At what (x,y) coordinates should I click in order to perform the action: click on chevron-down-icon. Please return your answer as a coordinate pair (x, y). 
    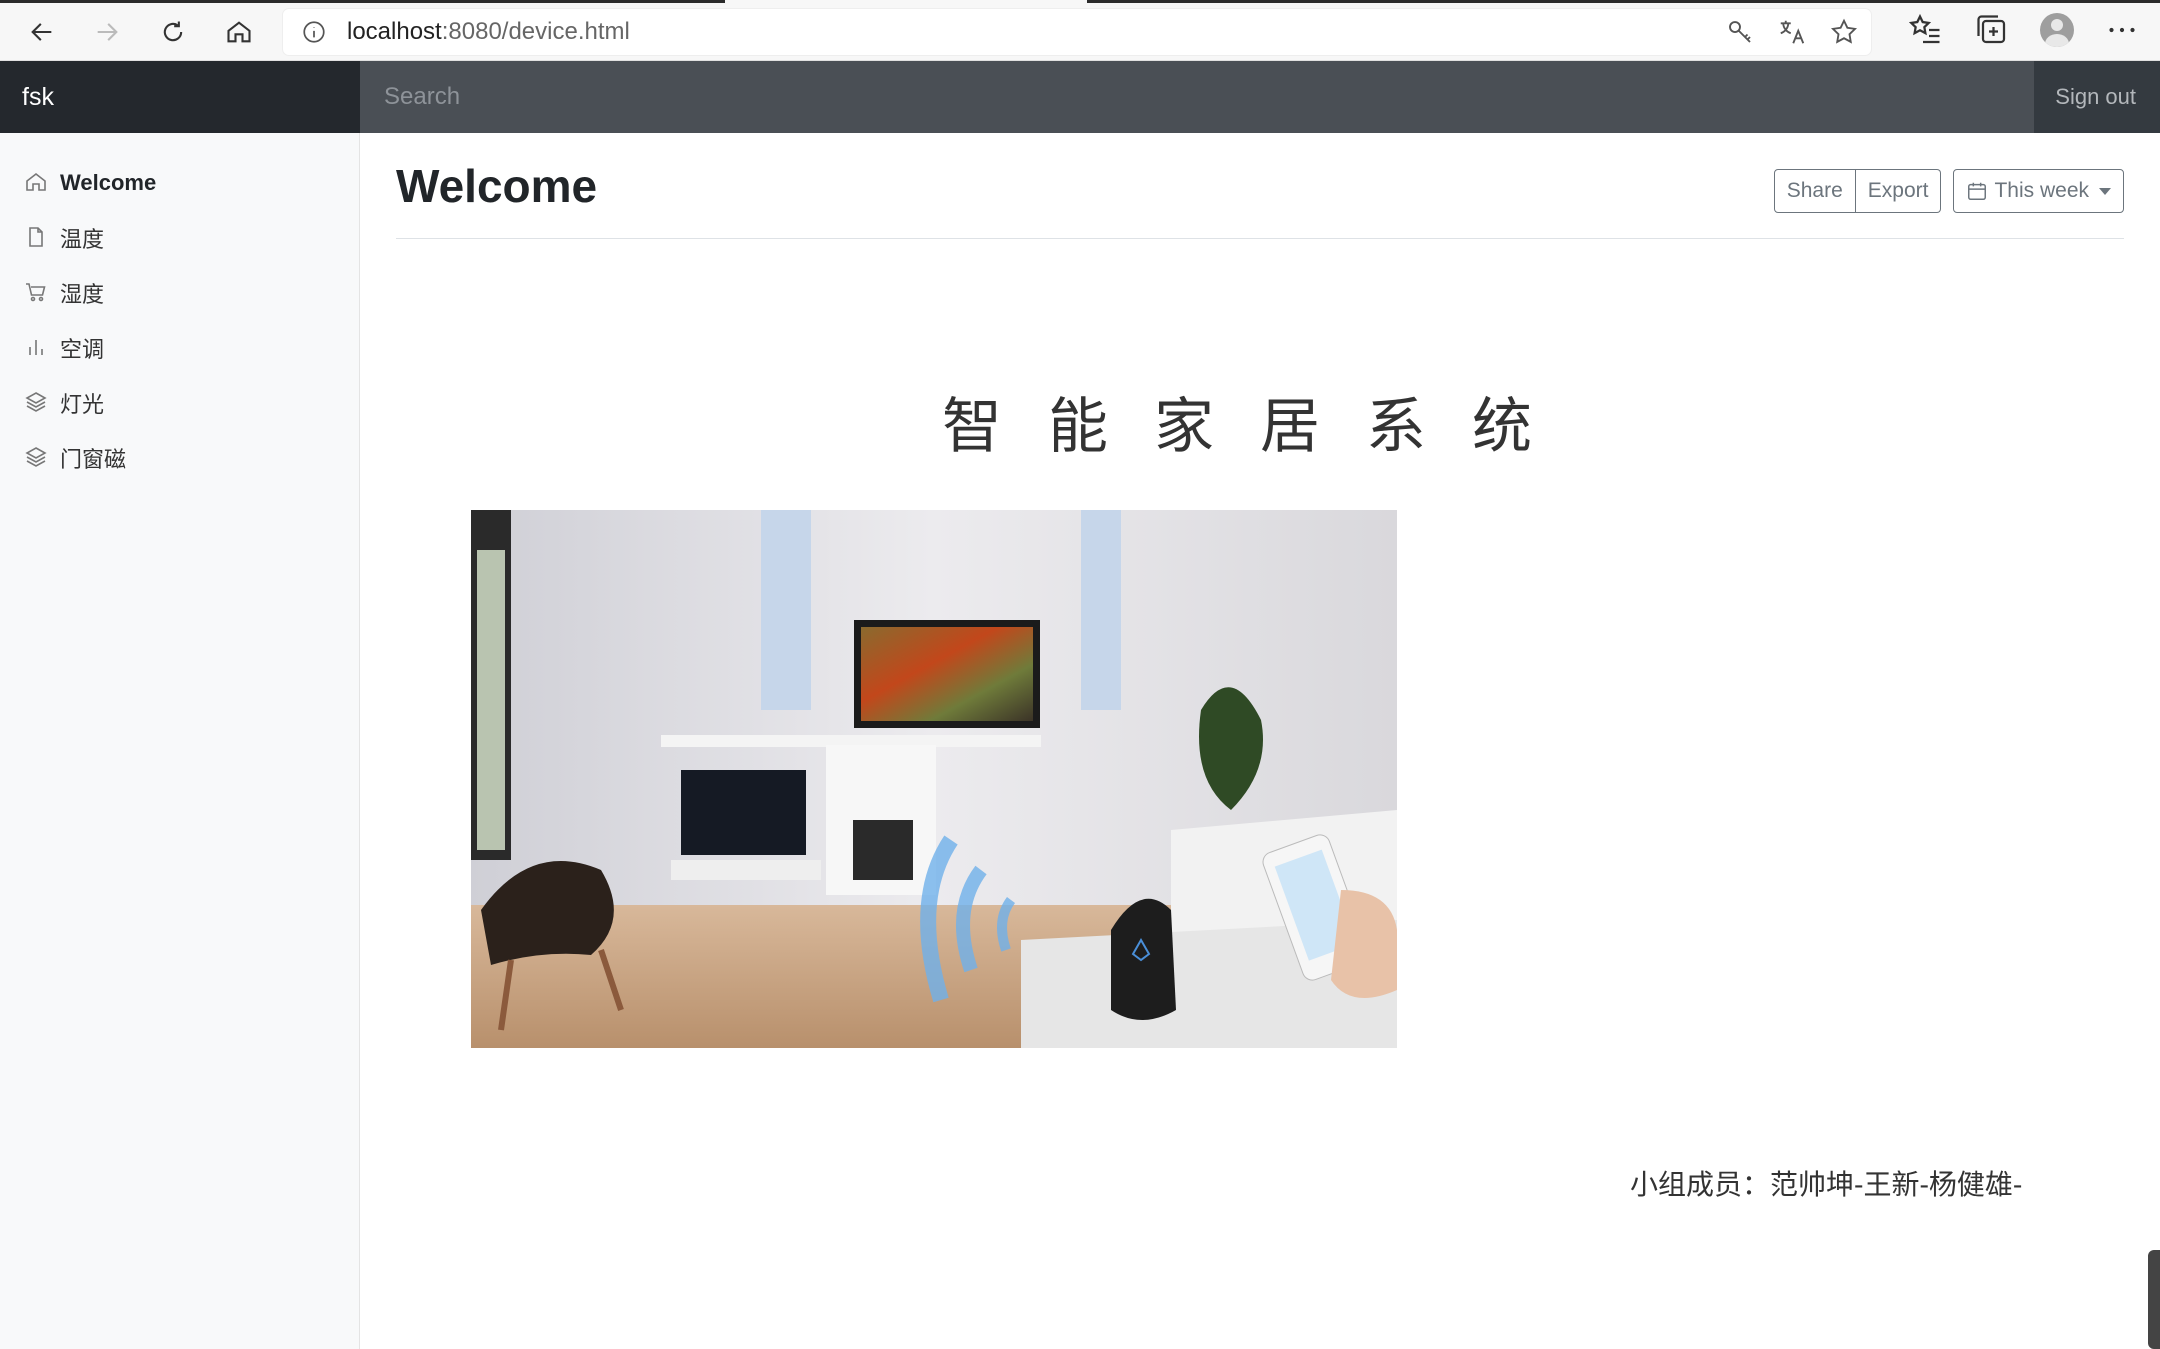
    Looking at the image, I should click on (2105, 191).